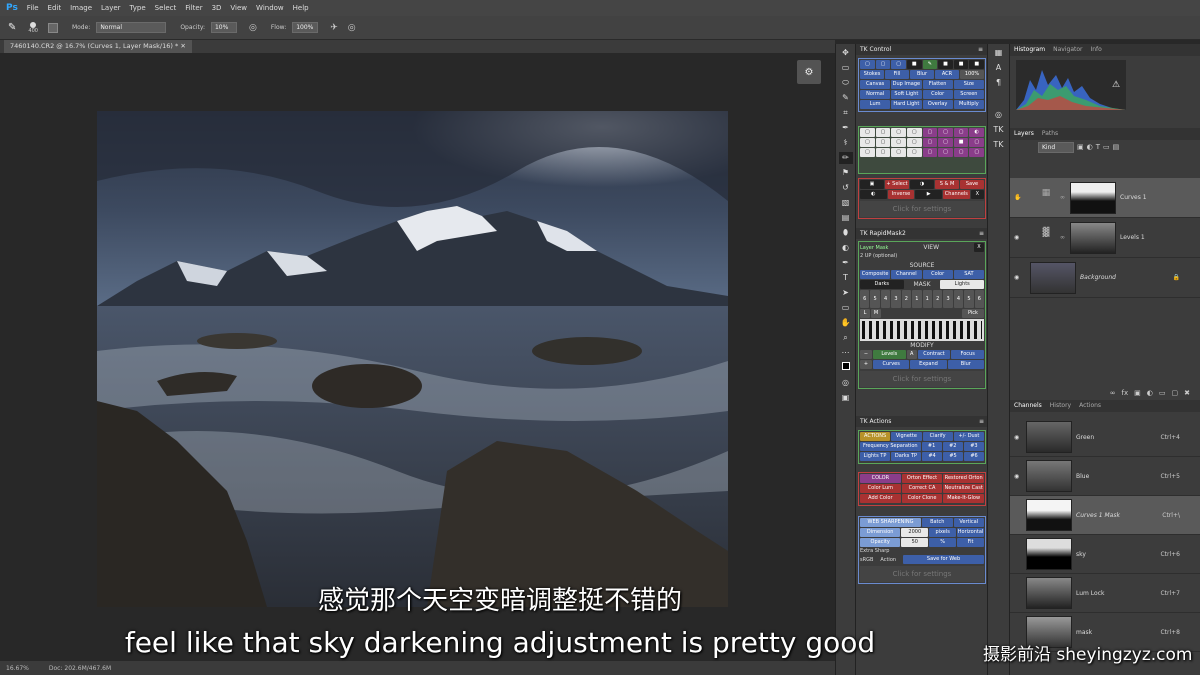 This screenshot has width=1200, height=675. Describe the element at coordinates (1090, 147) in the screenshot. I see `filter-adjust-icon: ◐` at that location.